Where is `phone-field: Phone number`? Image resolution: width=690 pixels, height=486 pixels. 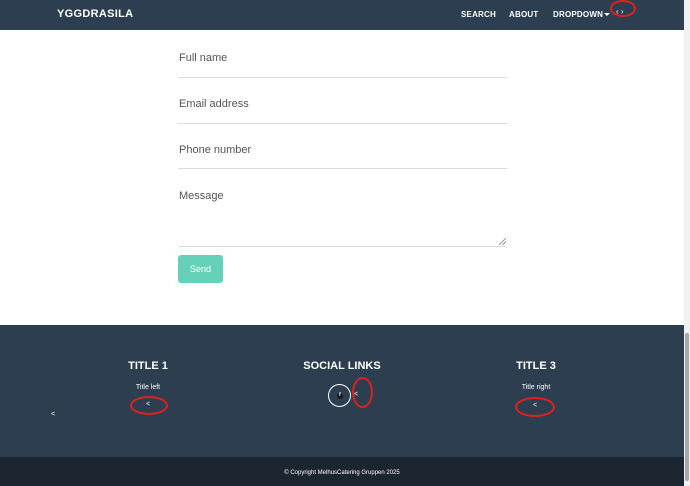 phone-field: Phone number is located at coordinates (215, 150).